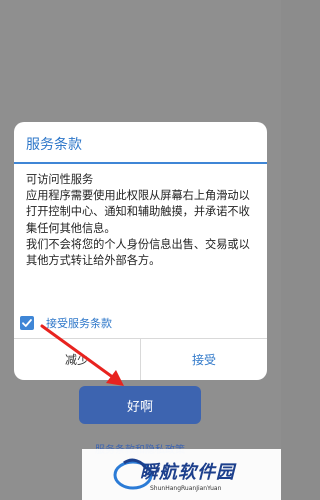 Image resolution: width=320 pixels, height=500 pixels. I want to click on title-divider, so click(140, 163).